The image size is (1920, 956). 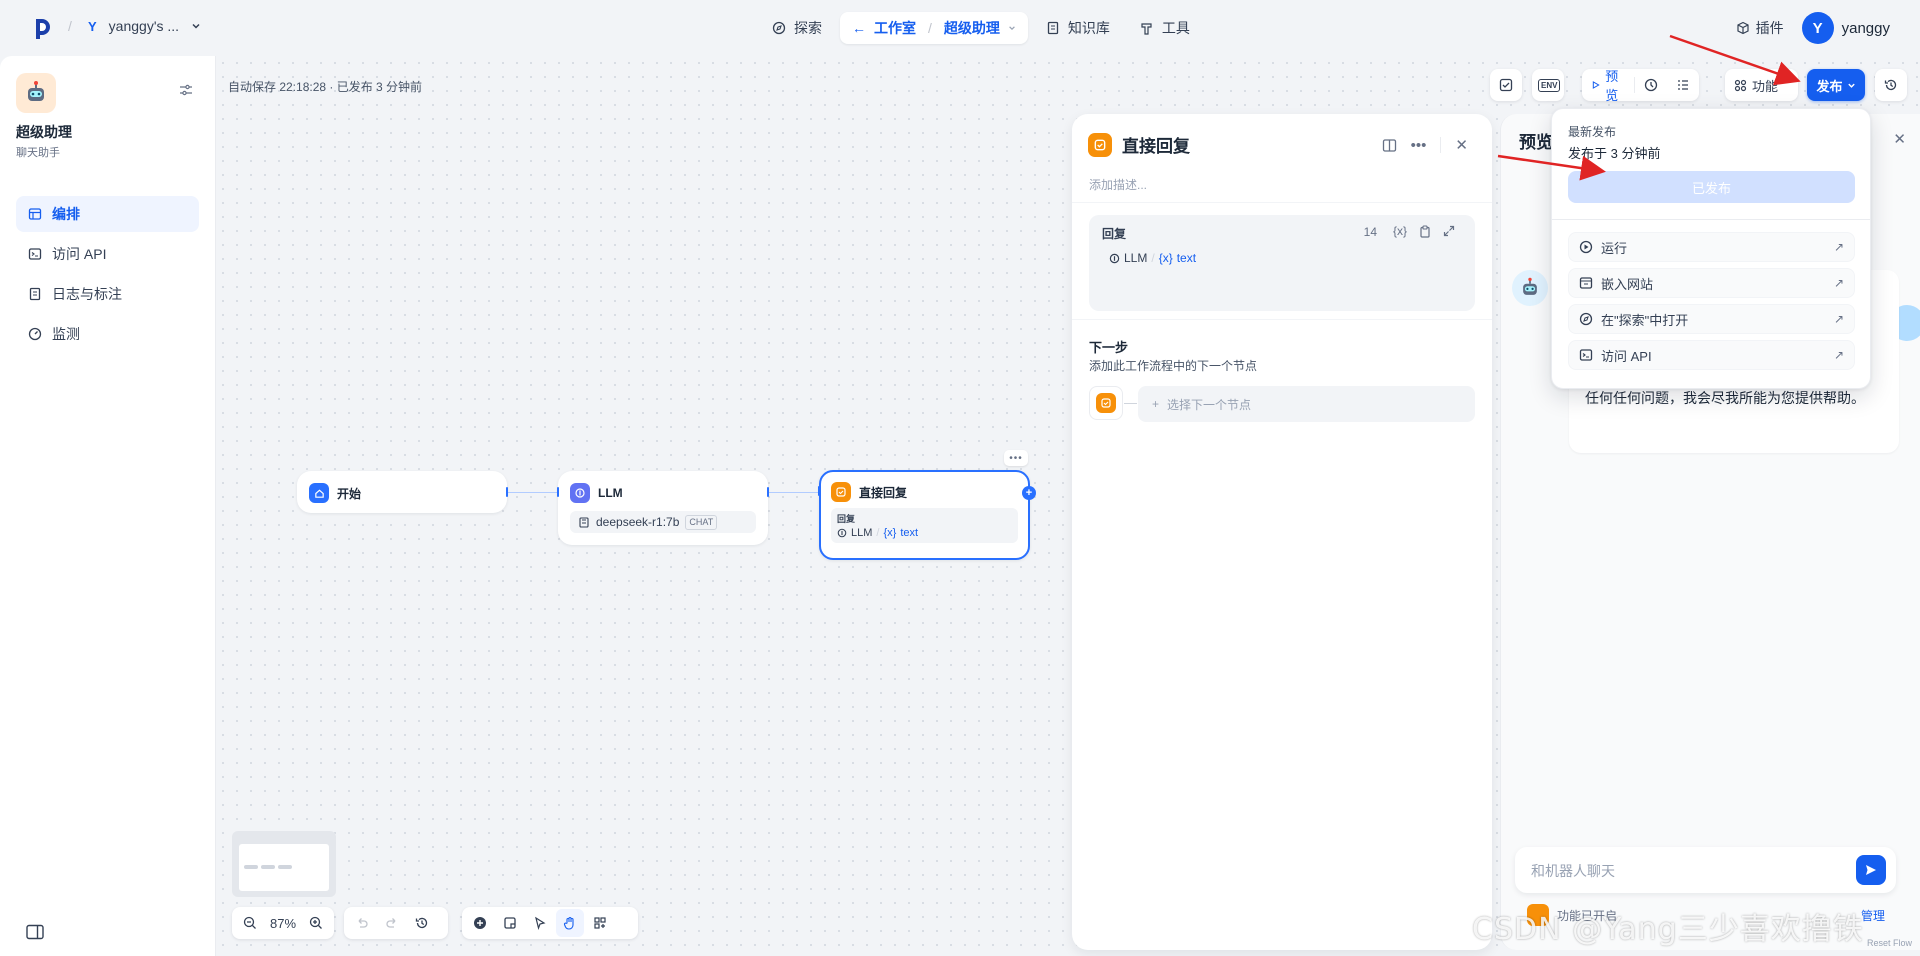 What do you see at coordinates (859, 28) in the screenshot?
I see `back-arrow-icon: ←` at bounding box center [859, 28].